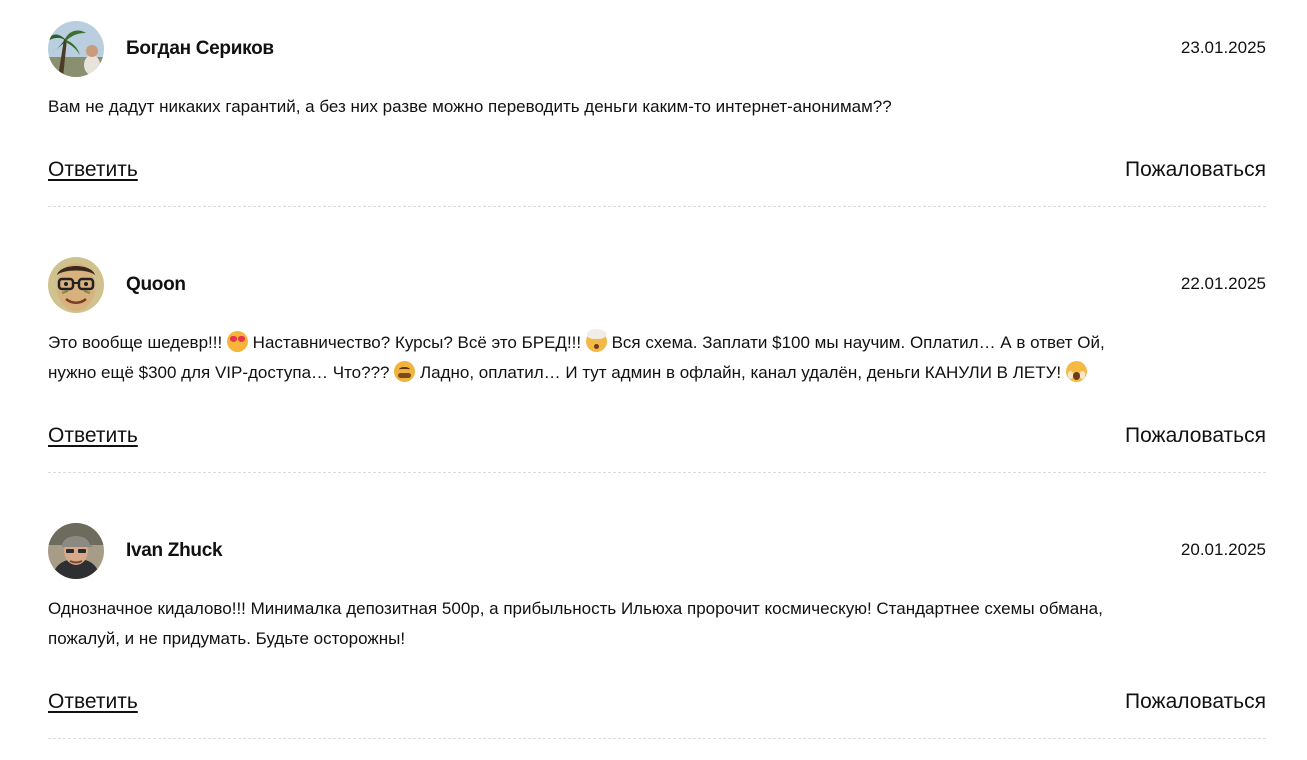 The width and height of the screenshot is (1307, 760). What do you see at coordinates (237, 341) in the screenshot?
I see `smiling-face-with-heart-eyes-icon` at bounding box center [237, 341].